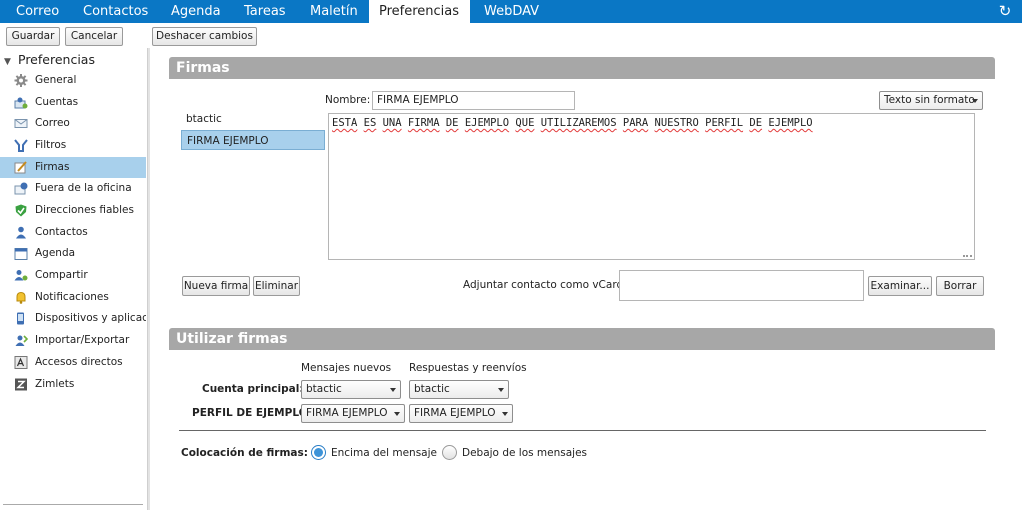 The width and height of the screenshot is (1022, 510). I want to click on contact-icon, so click(21, 232).